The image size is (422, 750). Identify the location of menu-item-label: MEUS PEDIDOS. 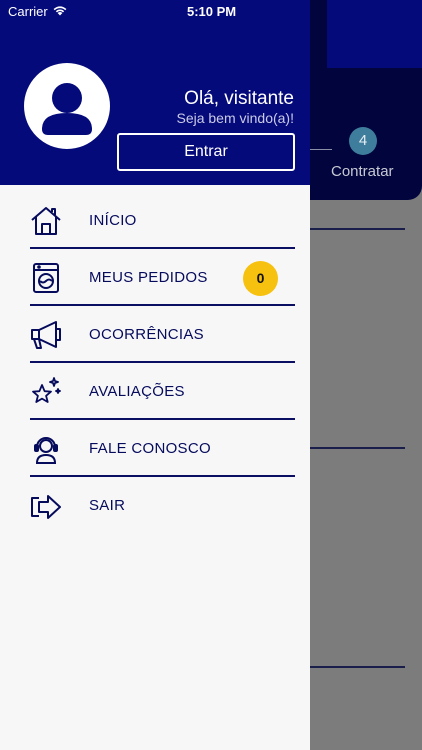
(148, 277).